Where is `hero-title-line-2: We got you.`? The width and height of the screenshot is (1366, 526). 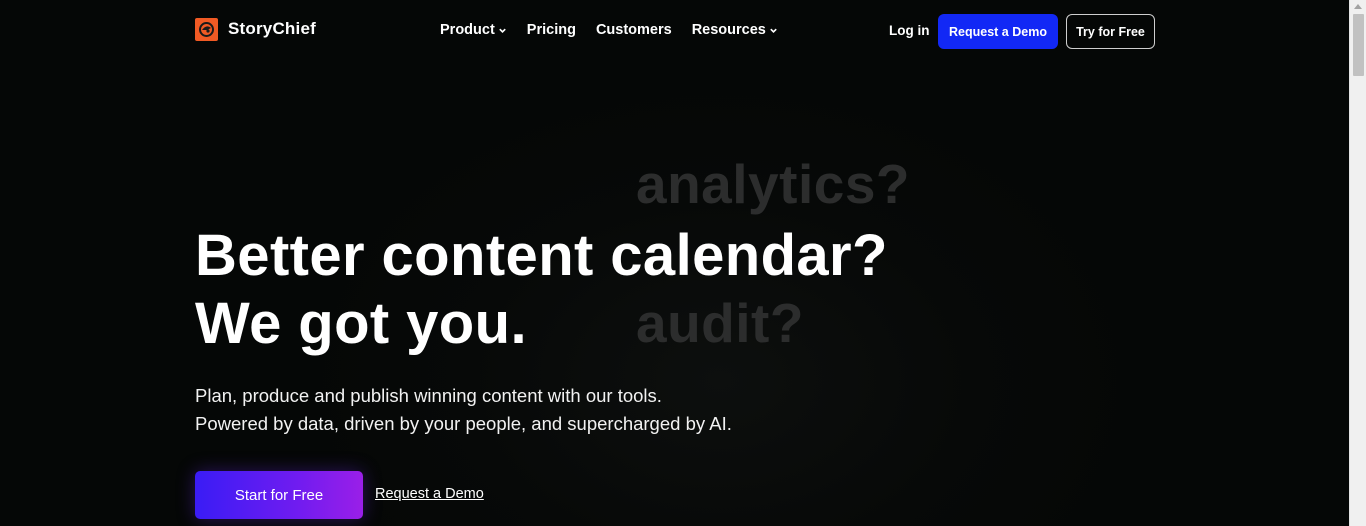 hero-title-line-2: We got you. is located at coordinates (361, 323).